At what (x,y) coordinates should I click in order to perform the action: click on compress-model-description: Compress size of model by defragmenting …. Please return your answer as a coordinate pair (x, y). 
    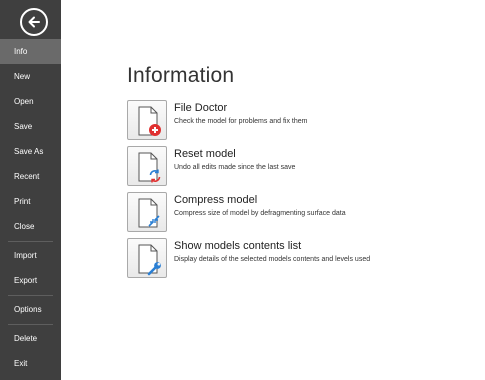
    Looking at the image, I should click on (260, 213).